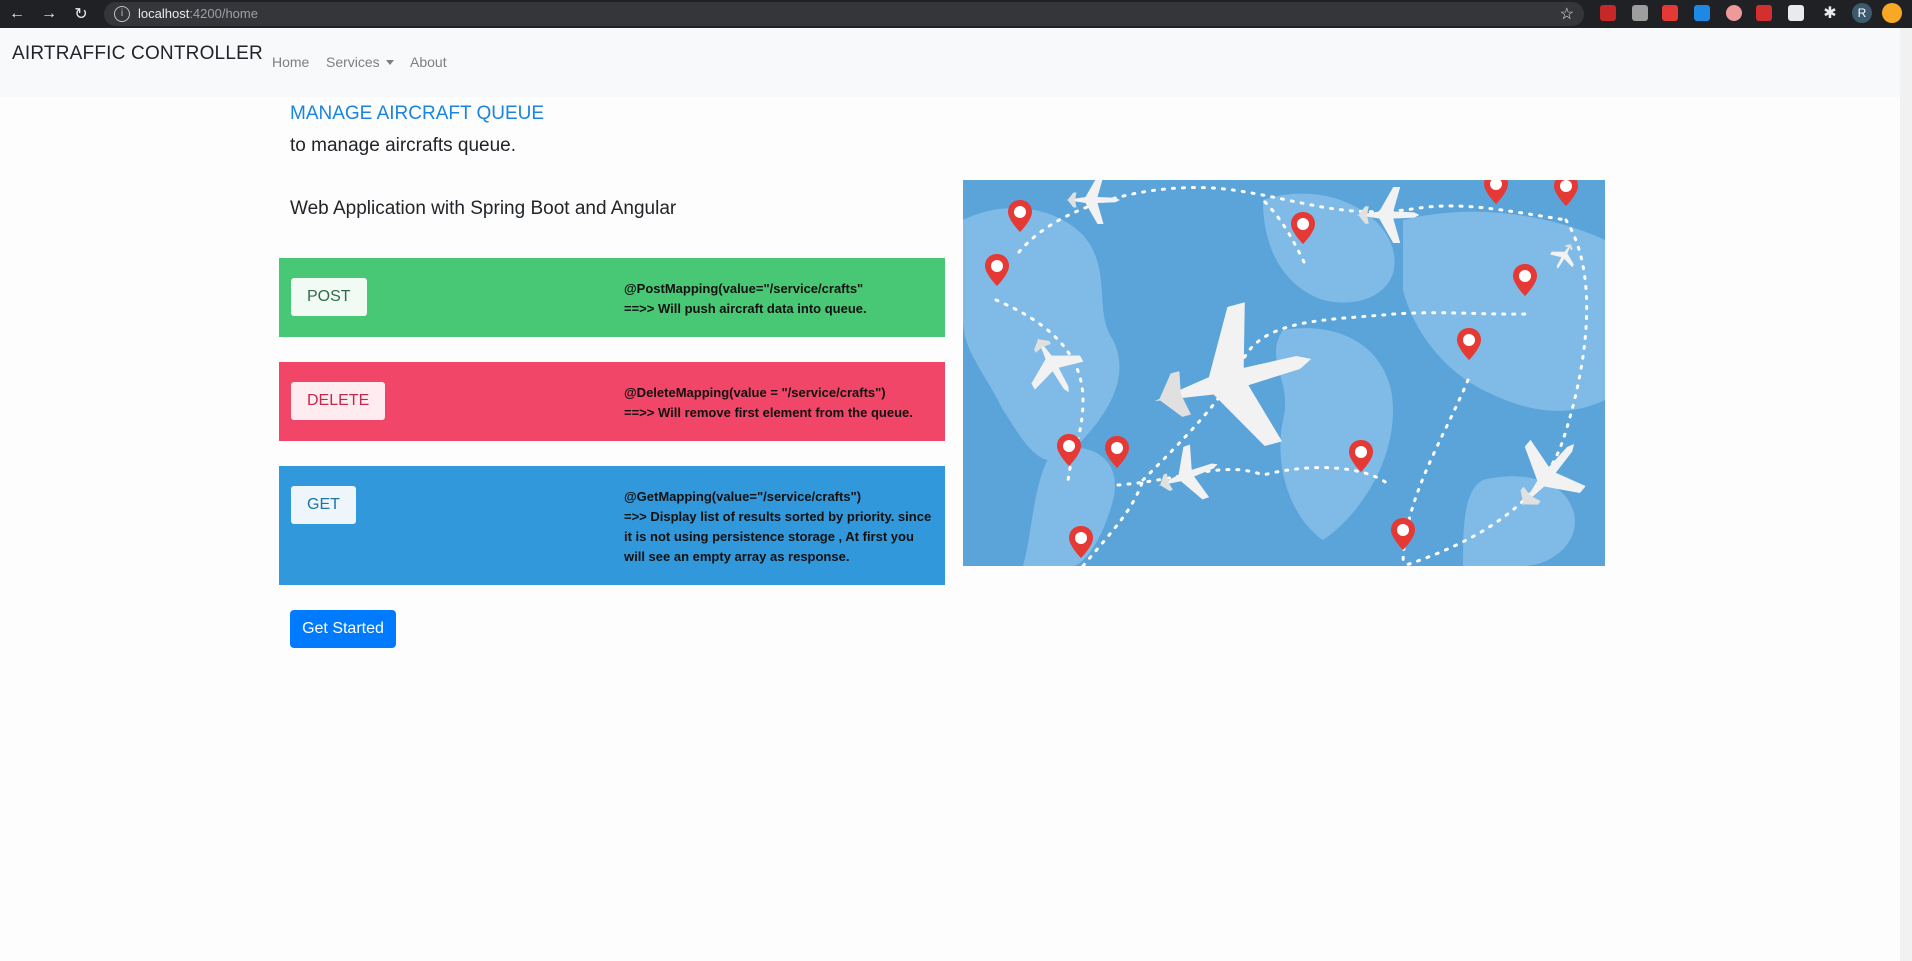 Image resolution: width=1912 pixels, height=961 pixels. What do you see at coordinates (1862, 13) in the screenshot?
I see `profile-avatar: R` at bounding box center [1862, 13].